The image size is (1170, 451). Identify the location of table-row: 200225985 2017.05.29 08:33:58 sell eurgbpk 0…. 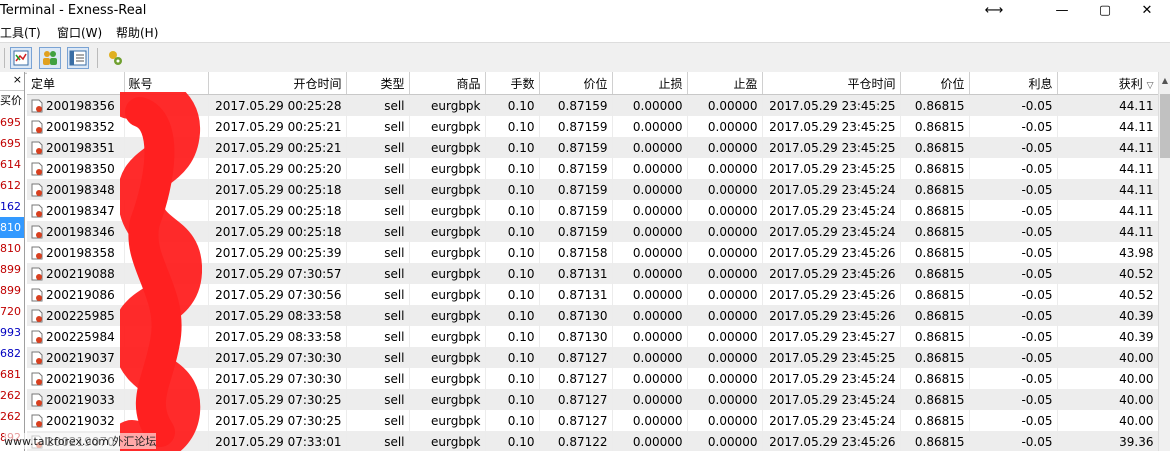
(592, 315).